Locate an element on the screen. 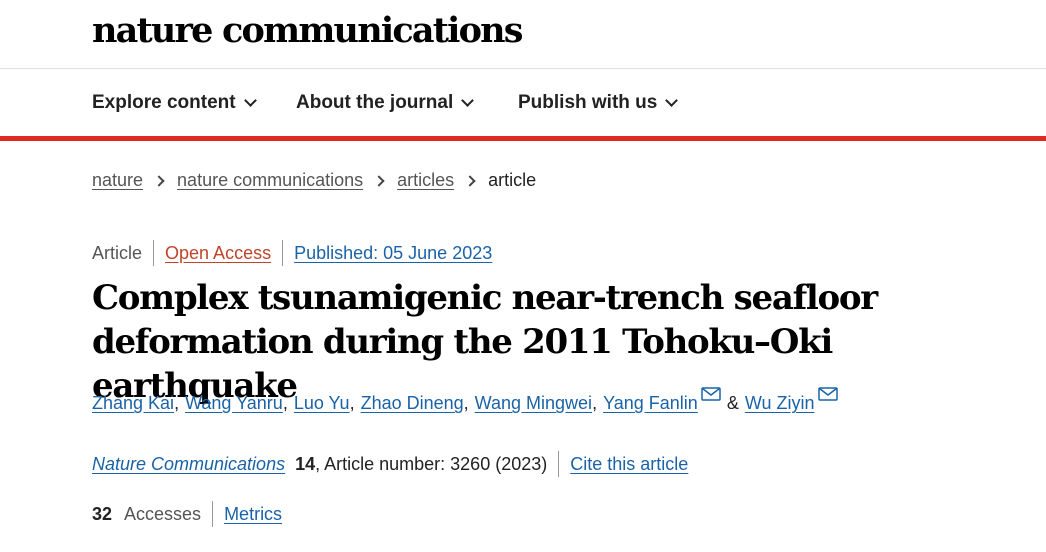  nav-explore-content: Explore content is located at coordinates (174, 103).